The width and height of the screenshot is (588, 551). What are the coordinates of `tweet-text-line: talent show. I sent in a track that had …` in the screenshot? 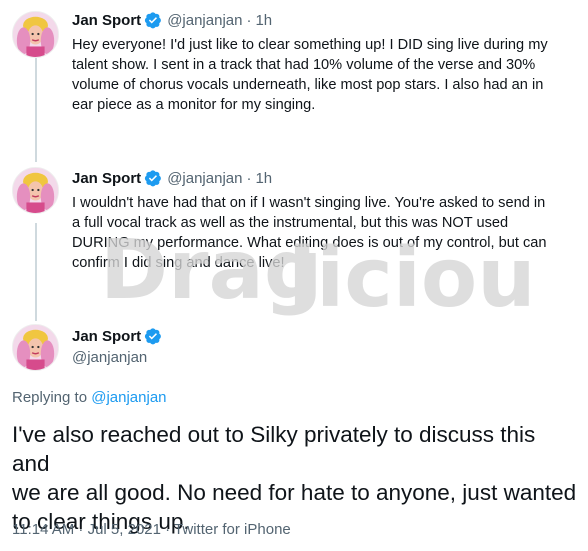 It's located at (304, 65).